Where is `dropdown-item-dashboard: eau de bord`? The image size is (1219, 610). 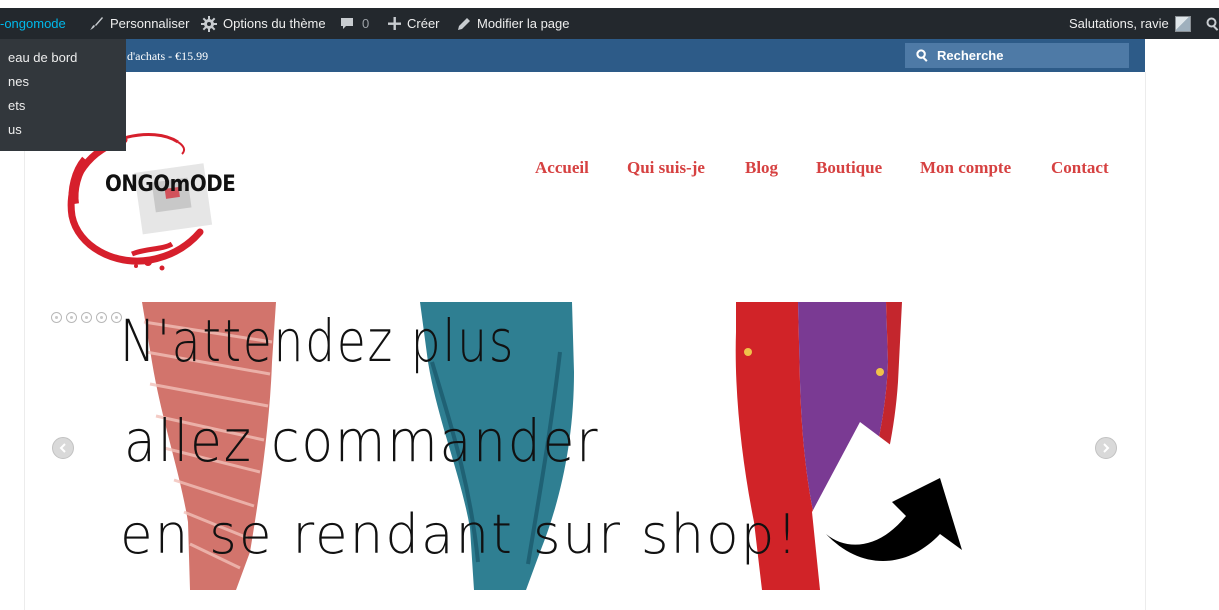
dropdown-item-dashboard: eau de bord is located at coordinates (42, 58).